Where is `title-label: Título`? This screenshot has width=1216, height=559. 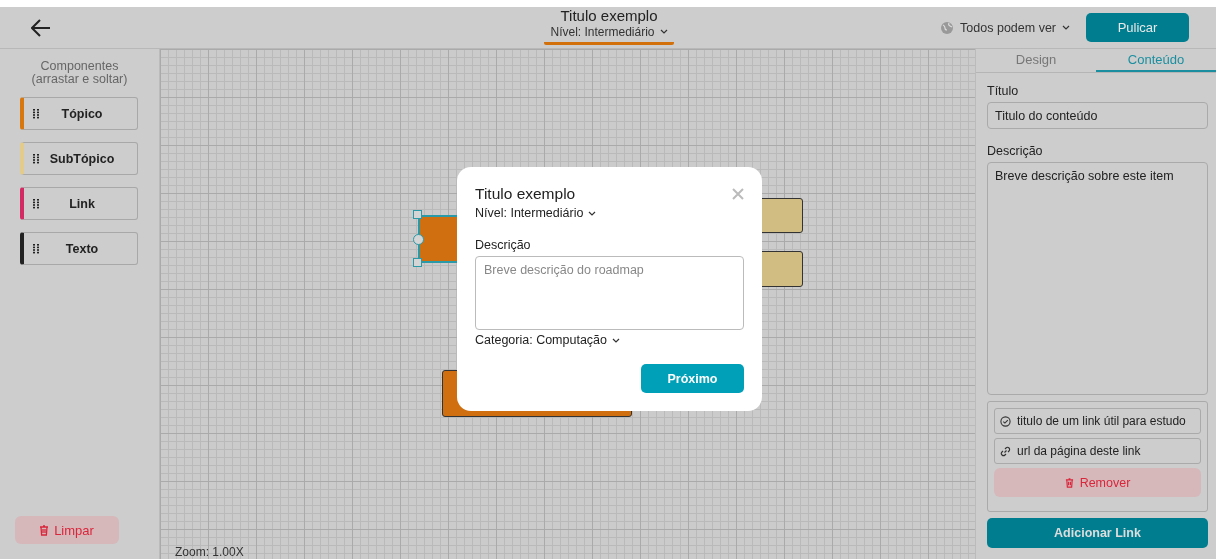
title-label: Título is located at coordinates (1003, 91).